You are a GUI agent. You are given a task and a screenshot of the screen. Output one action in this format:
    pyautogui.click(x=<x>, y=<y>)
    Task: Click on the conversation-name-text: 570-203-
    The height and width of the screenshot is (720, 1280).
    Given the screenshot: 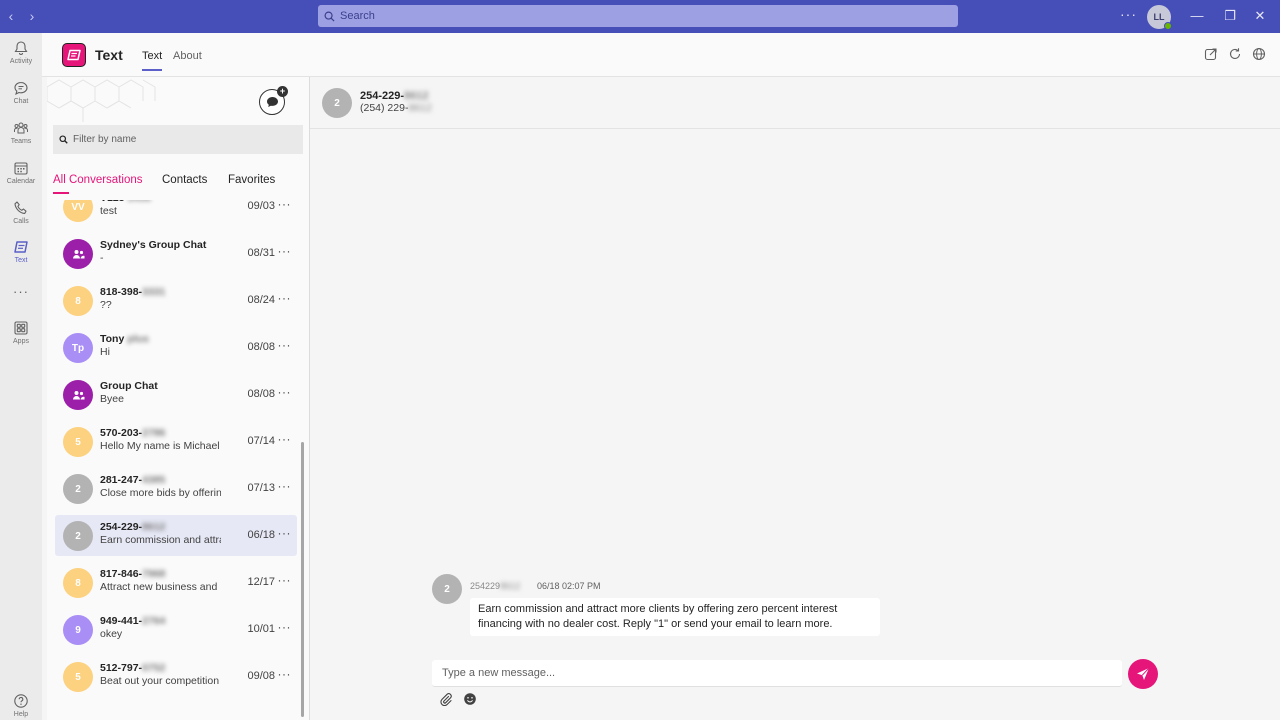 What is the action you would take?
    pyautogui.click(x=121, y=433)
    